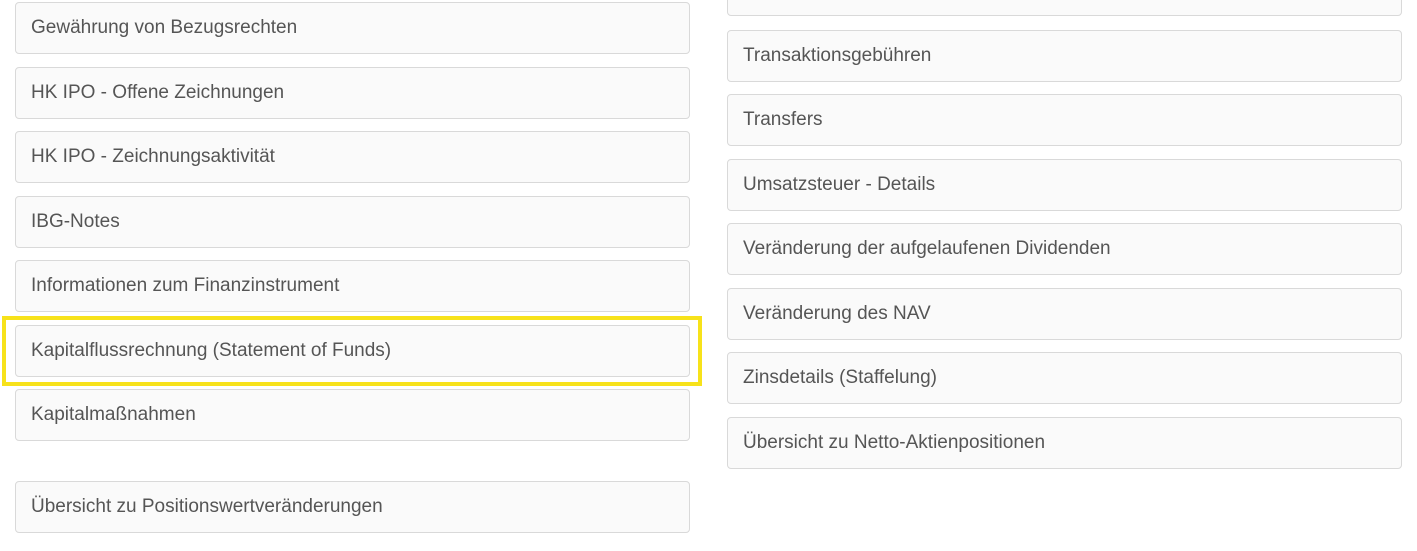 This screenshot has height=551, width=1417. I want to click on report-item-zinsdetails: Zinsdetails (Staffelung), so click(1064, 378).